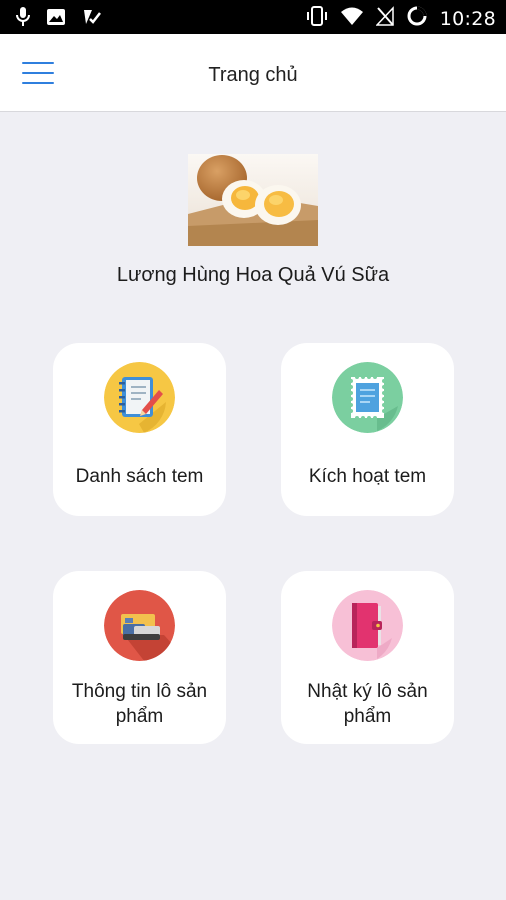  I want to click on tile-label: Thông tin lô sản phẩm, so click(139, 704).